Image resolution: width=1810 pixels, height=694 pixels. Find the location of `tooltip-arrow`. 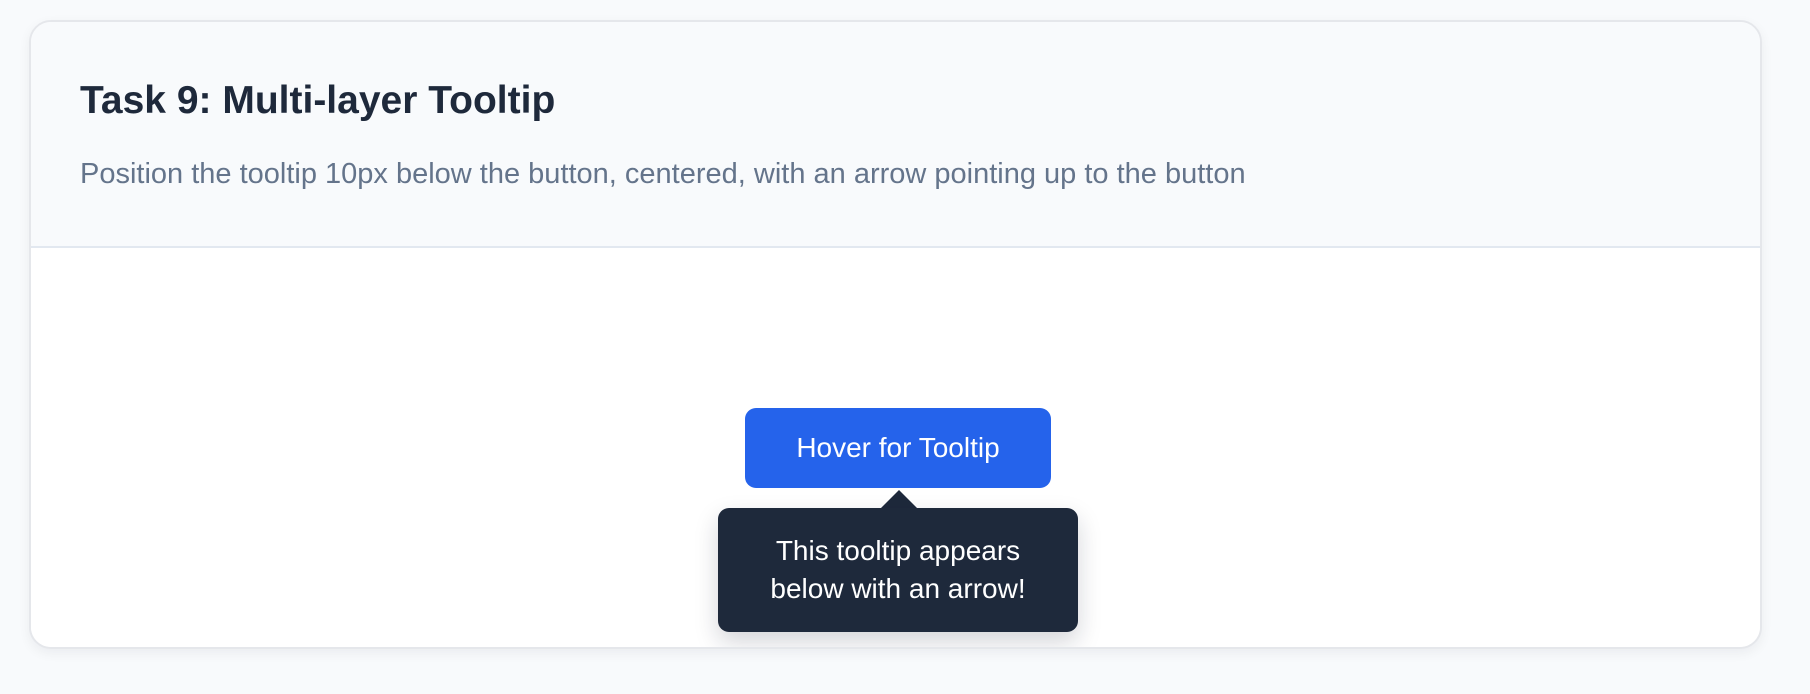

tooltip-arrow is located at coordinates (899, 500).